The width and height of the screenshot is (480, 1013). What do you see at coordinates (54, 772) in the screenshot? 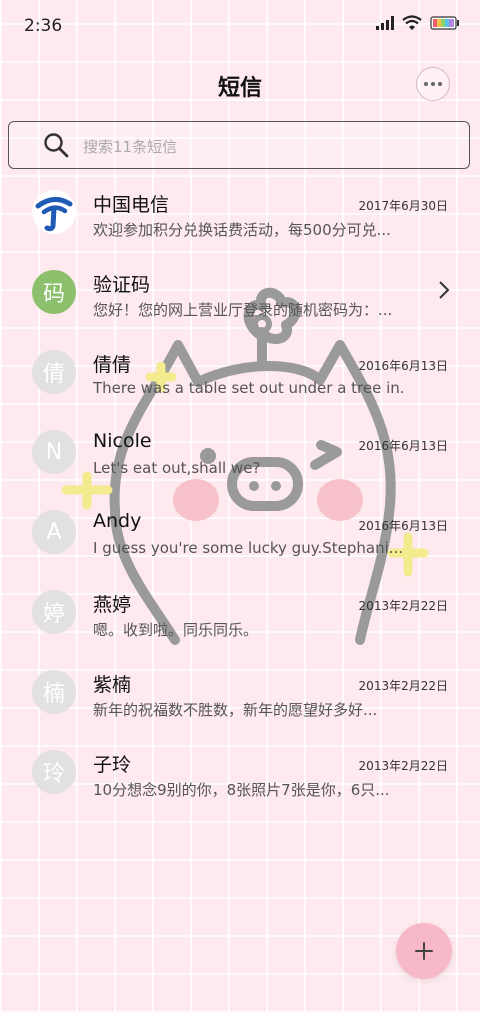
I see `avatar: 玲` at bounding box center [54, 772].